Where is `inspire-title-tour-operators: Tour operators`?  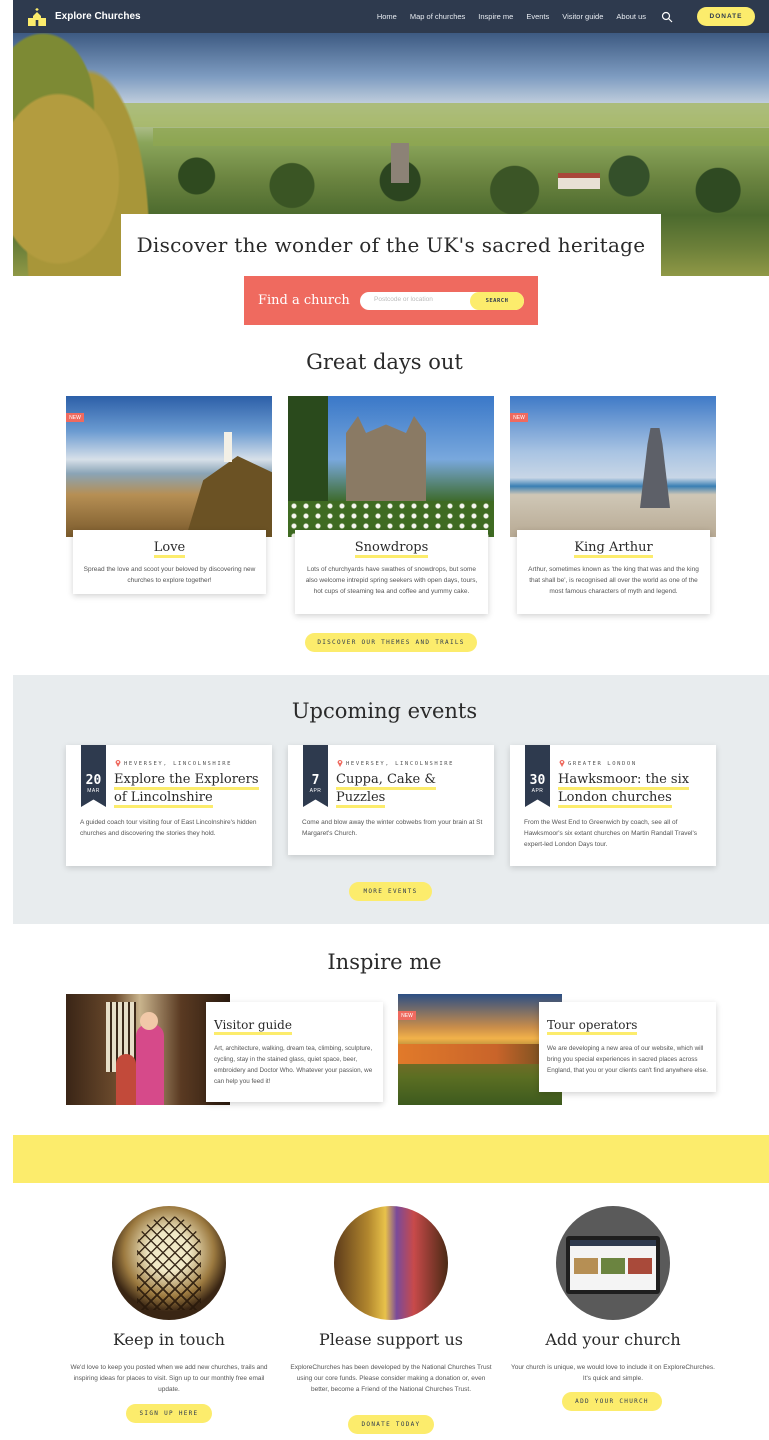 inspire-title-tour-operators: Tour operators is located at coordinates (592, 1027).